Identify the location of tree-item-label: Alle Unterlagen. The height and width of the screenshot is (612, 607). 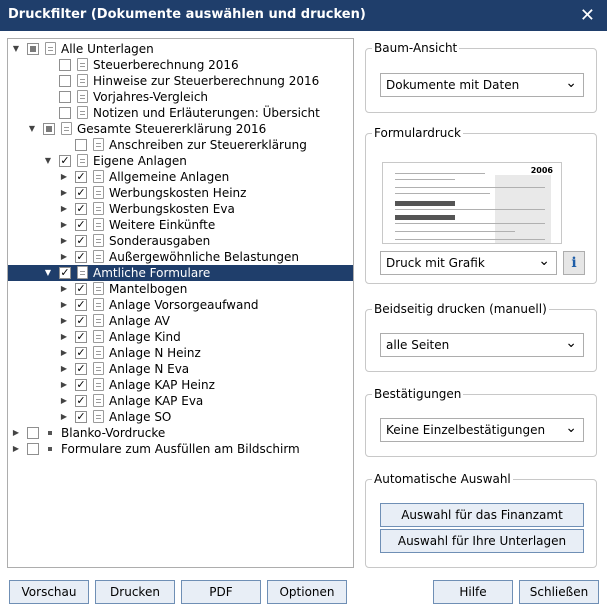
(107, 49).